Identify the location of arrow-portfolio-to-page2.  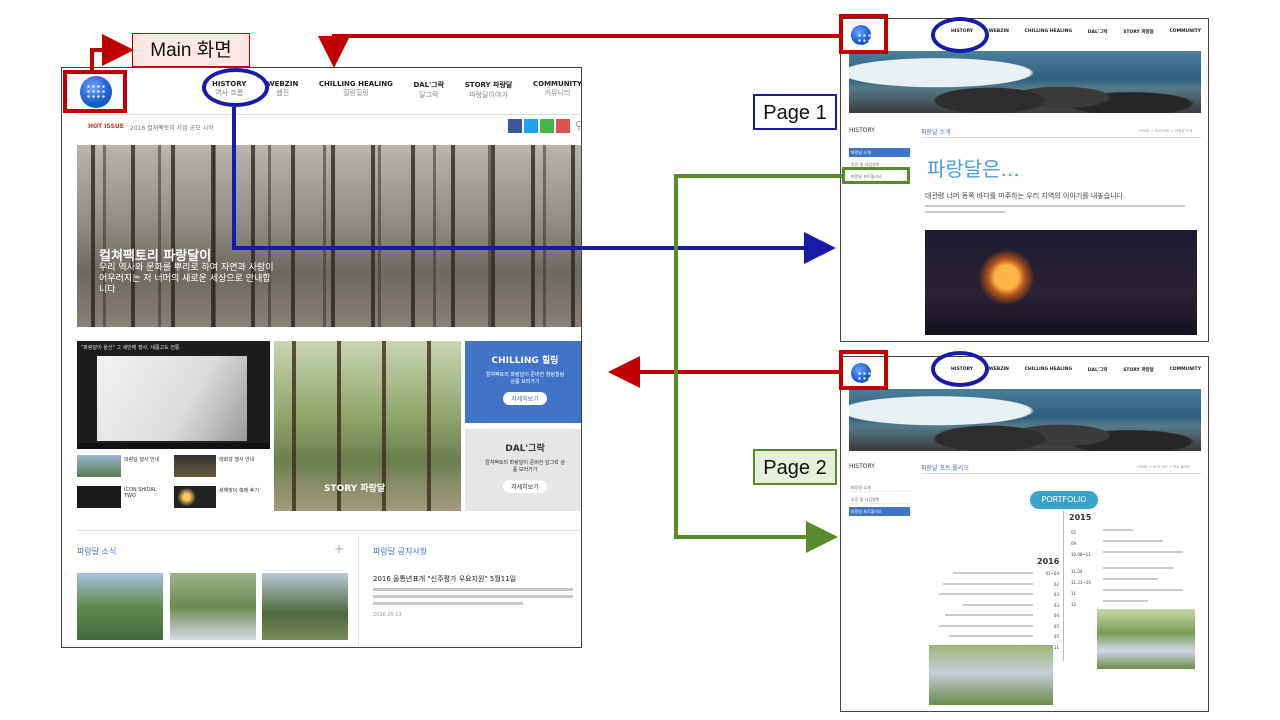
(758, 363).